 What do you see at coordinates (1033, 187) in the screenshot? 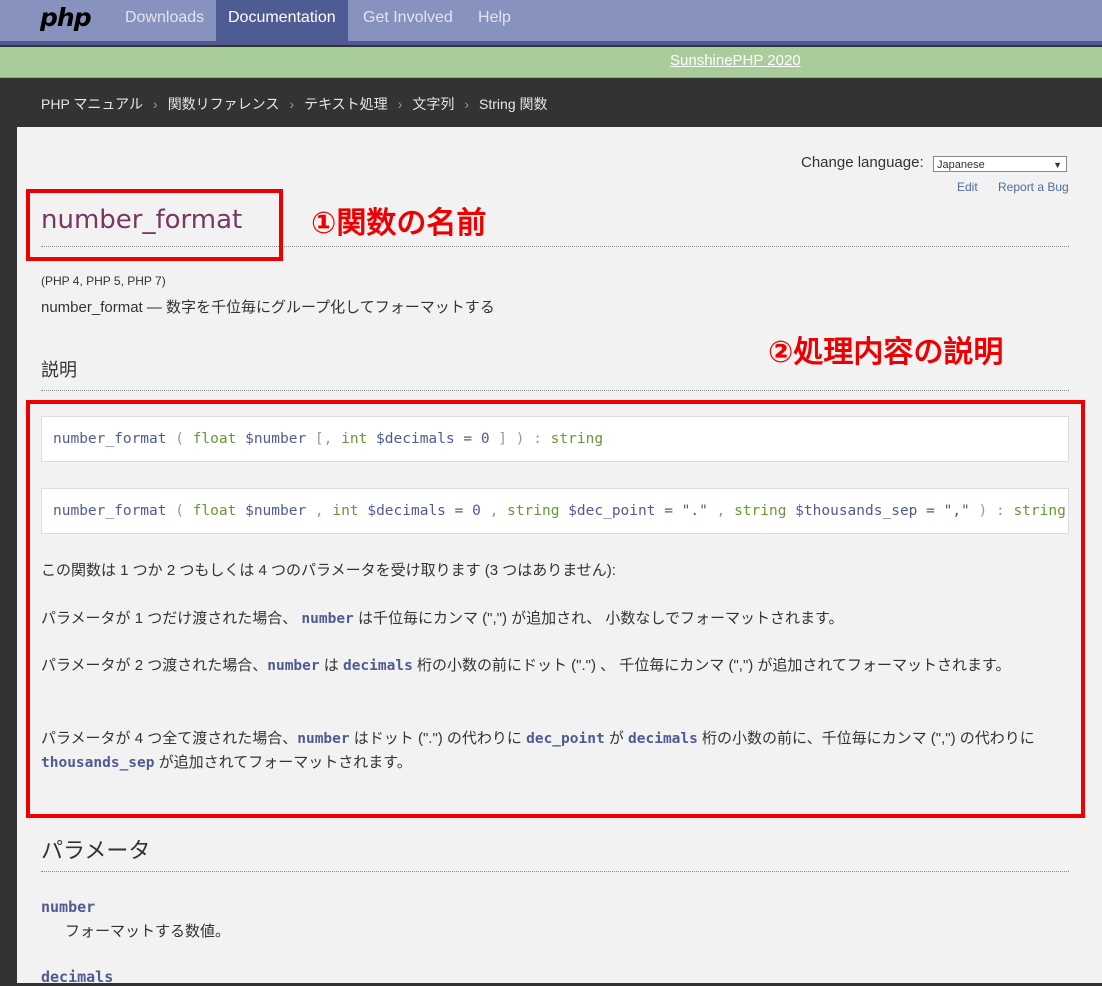
I see `report-bug-link: Report a Bug` at bounding box center [1033, 187].